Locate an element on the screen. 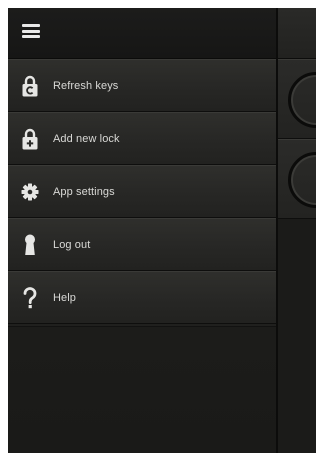  menu-item-app-settings: App settings is located at coordinates (142, 191).